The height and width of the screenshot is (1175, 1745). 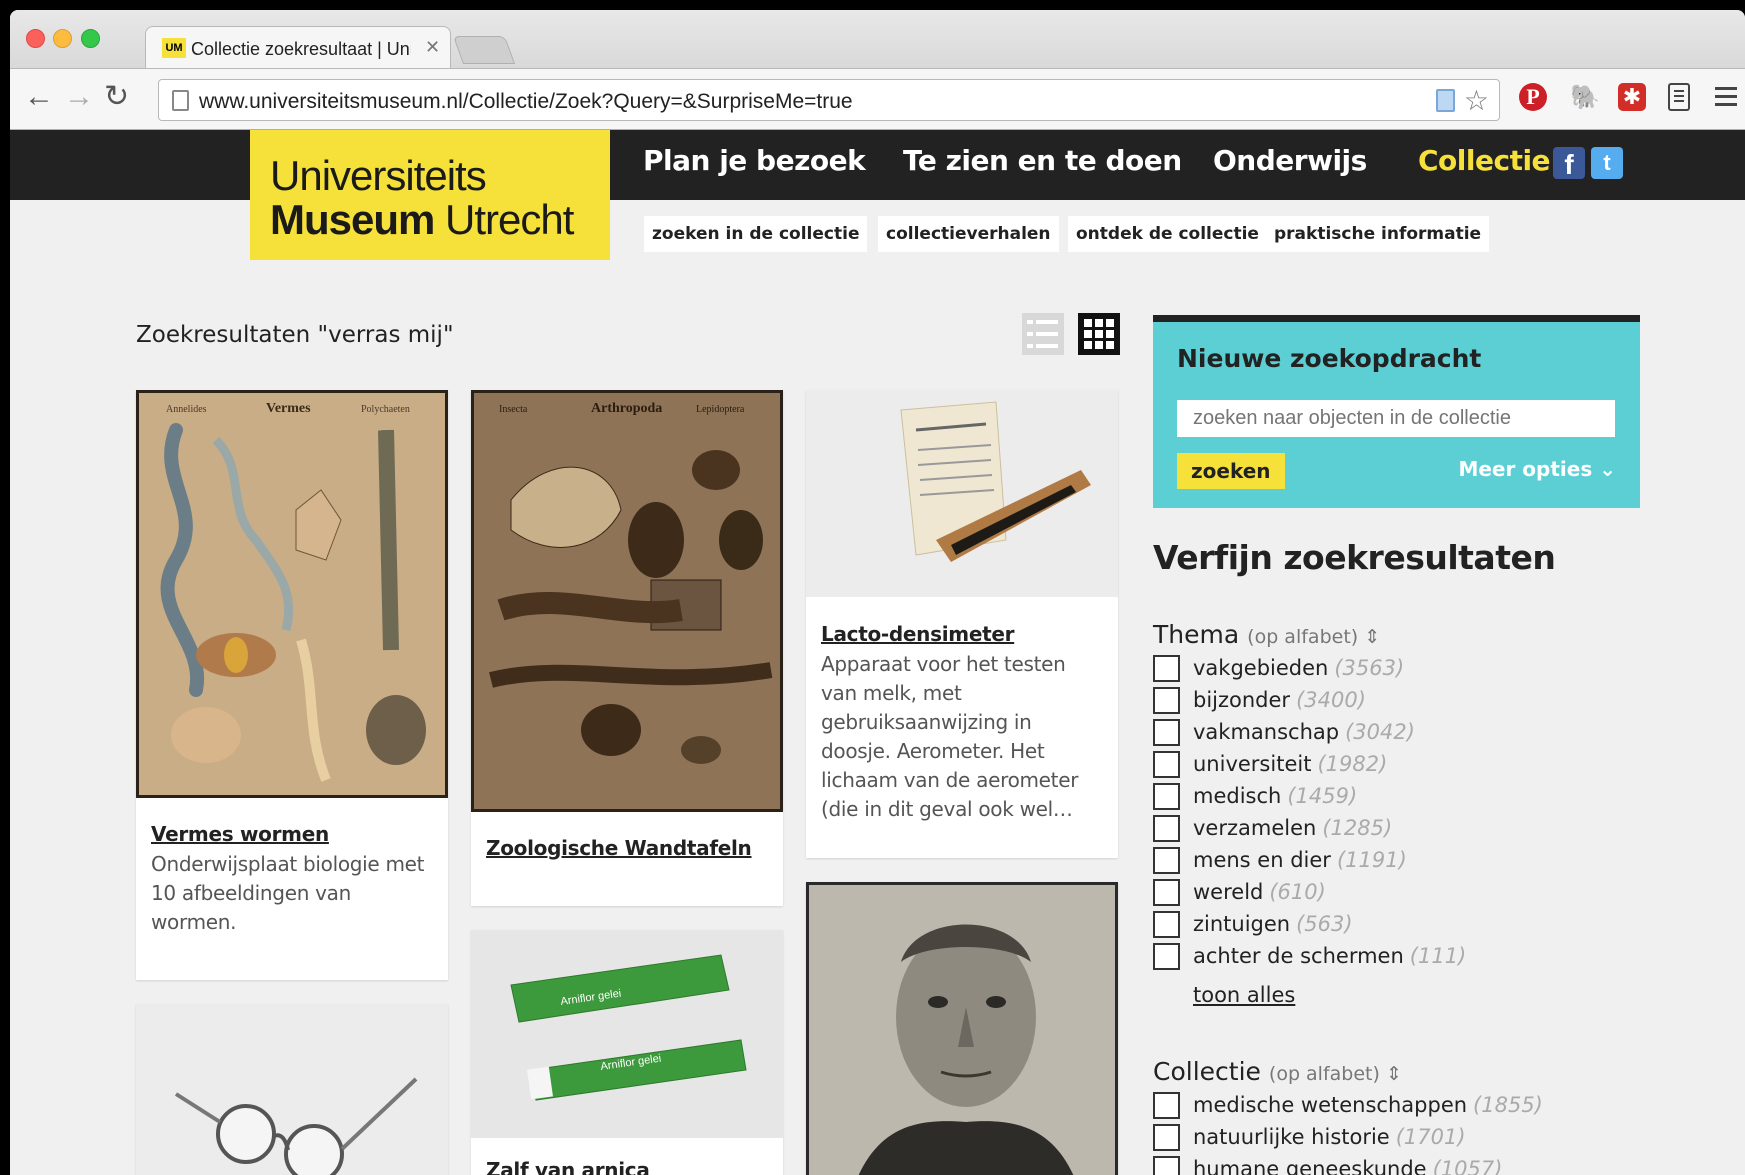 What do you see at coordinates (1393, 1074) in the screenshot?
I see `sort-arrows-icon: ⇕` at bounding box center [1393, 1074].